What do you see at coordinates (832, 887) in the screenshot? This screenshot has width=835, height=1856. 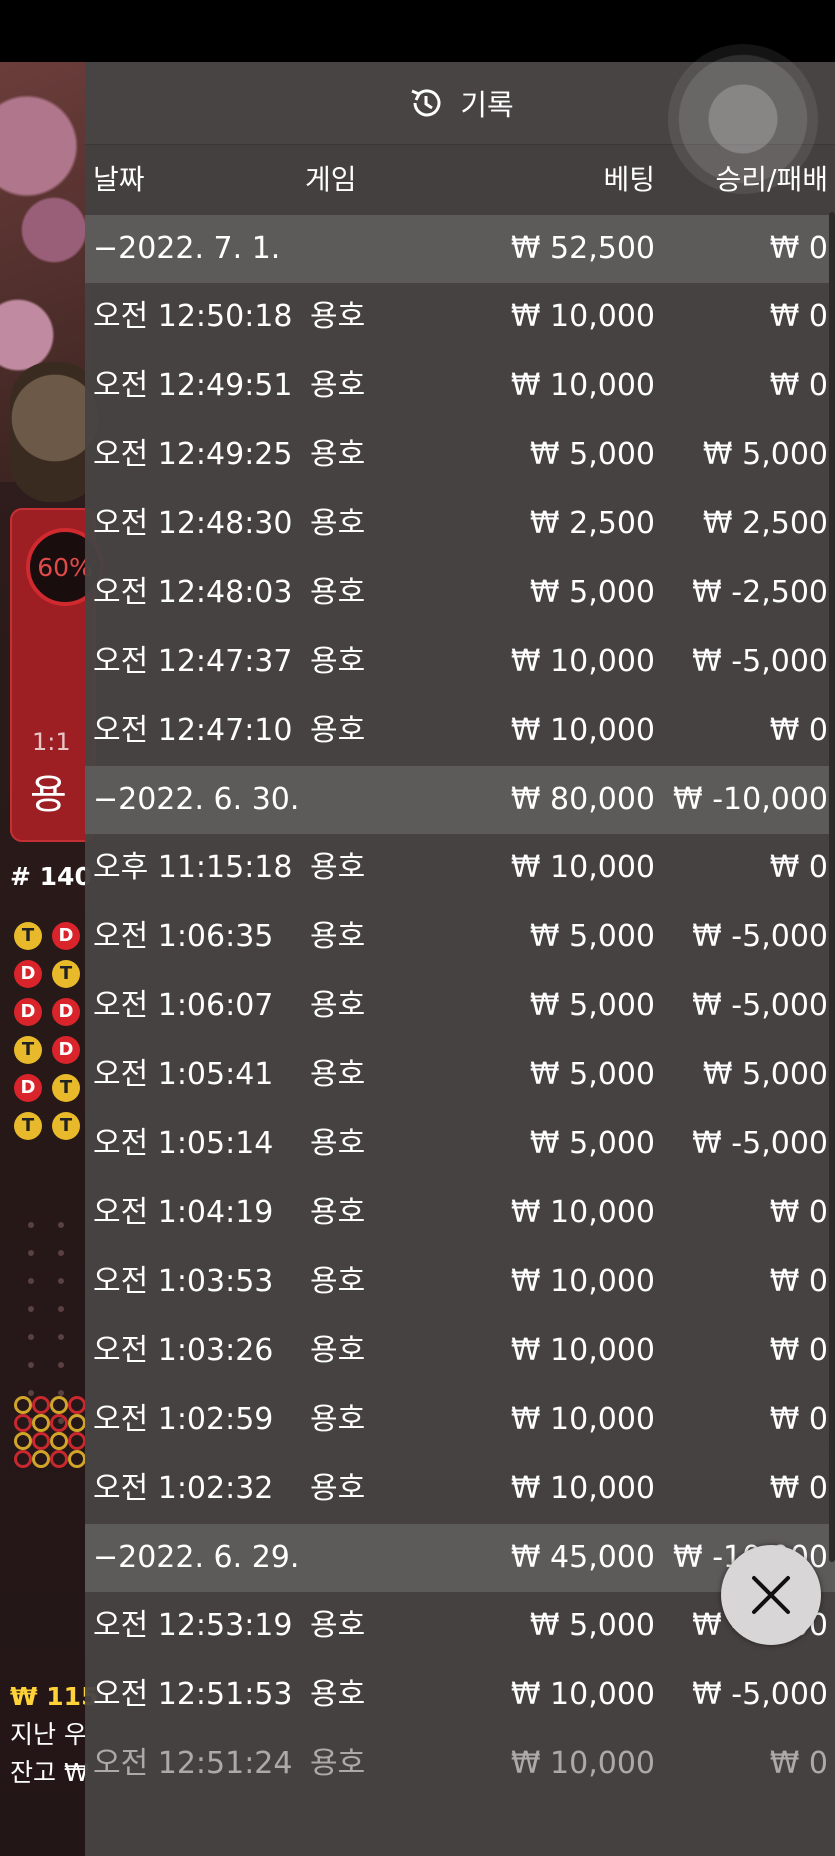 I see `scrollbar` at bounding box center [832, 887].